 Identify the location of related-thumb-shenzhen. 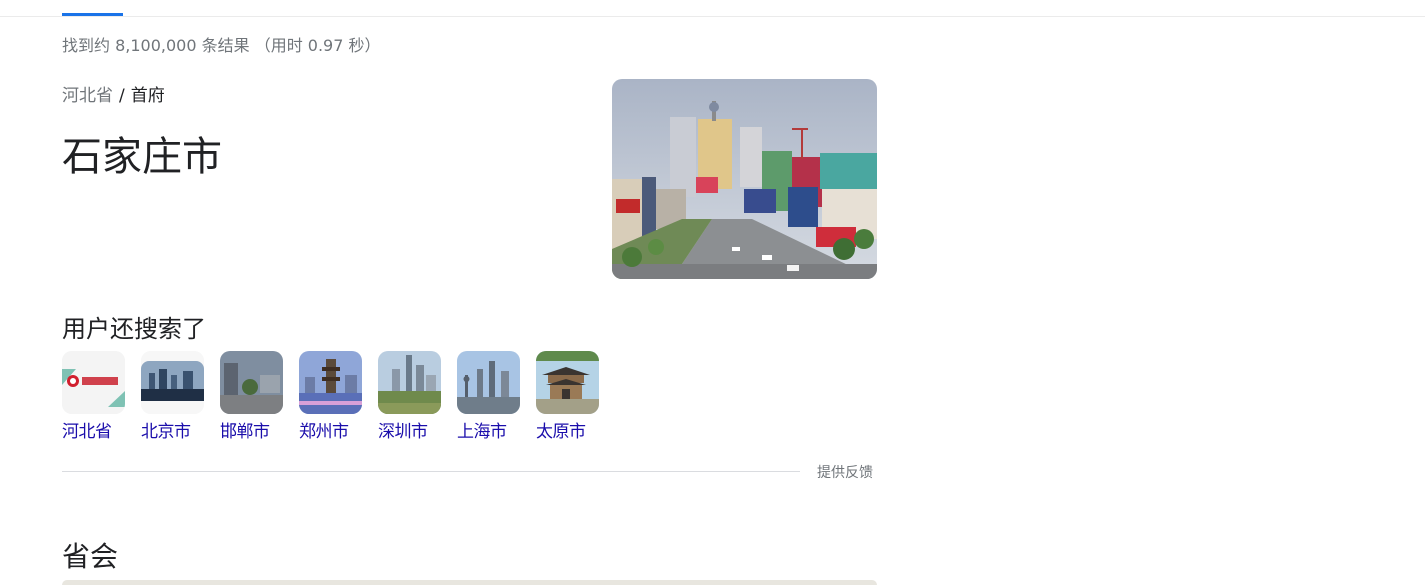
(409, 382).